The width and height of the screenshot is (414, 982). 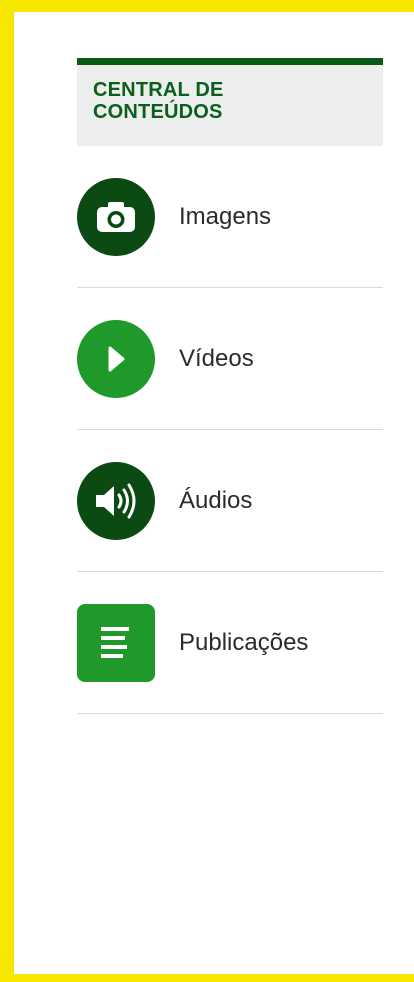 I want to click on menu-item-videos: Vídeos, so click(x=230, y=359).